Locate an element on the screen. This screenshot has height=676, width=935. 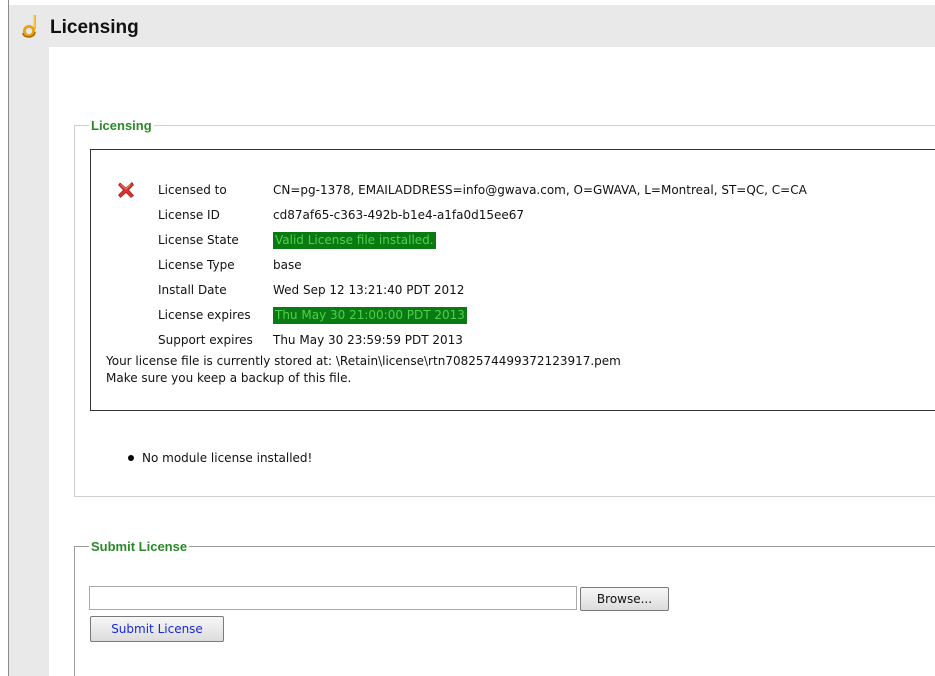
key-icon is located at coordinates (31, 26).